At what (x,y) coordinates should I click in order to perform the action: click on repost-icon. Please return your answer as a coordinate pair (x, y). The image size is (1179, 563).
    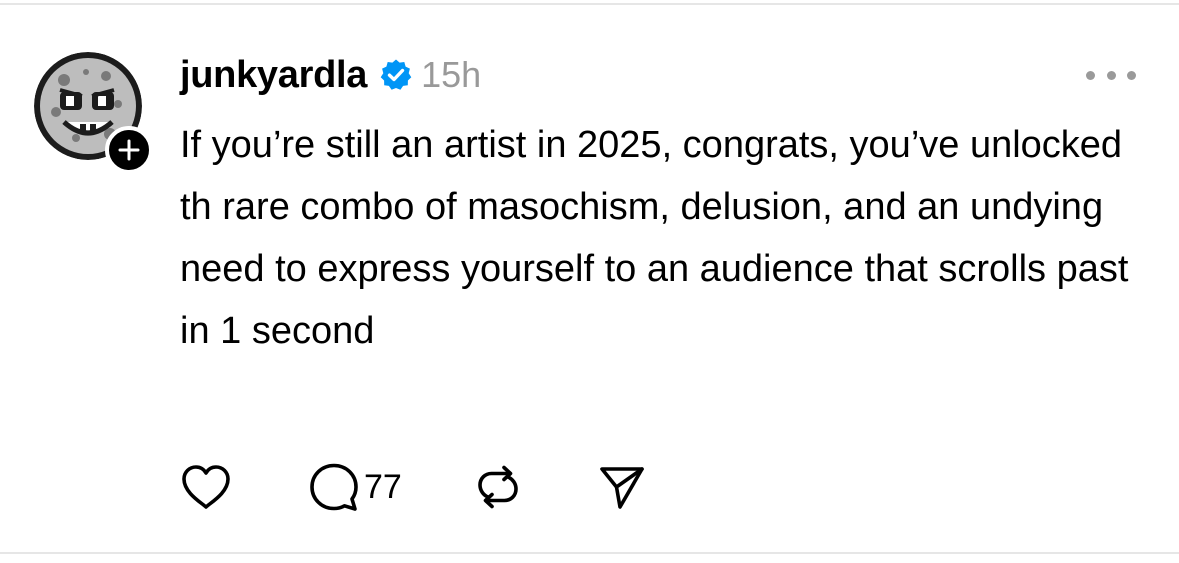
    Looking at the image, I should click on (498, 487).